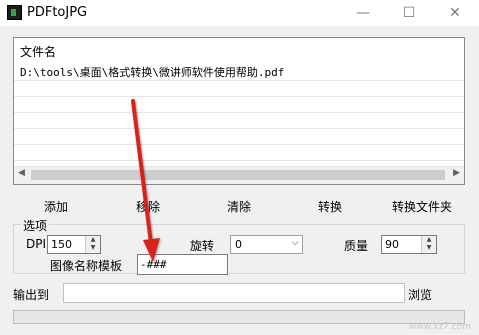  I want to click on browse-button: 浏览, so click(420, 294).